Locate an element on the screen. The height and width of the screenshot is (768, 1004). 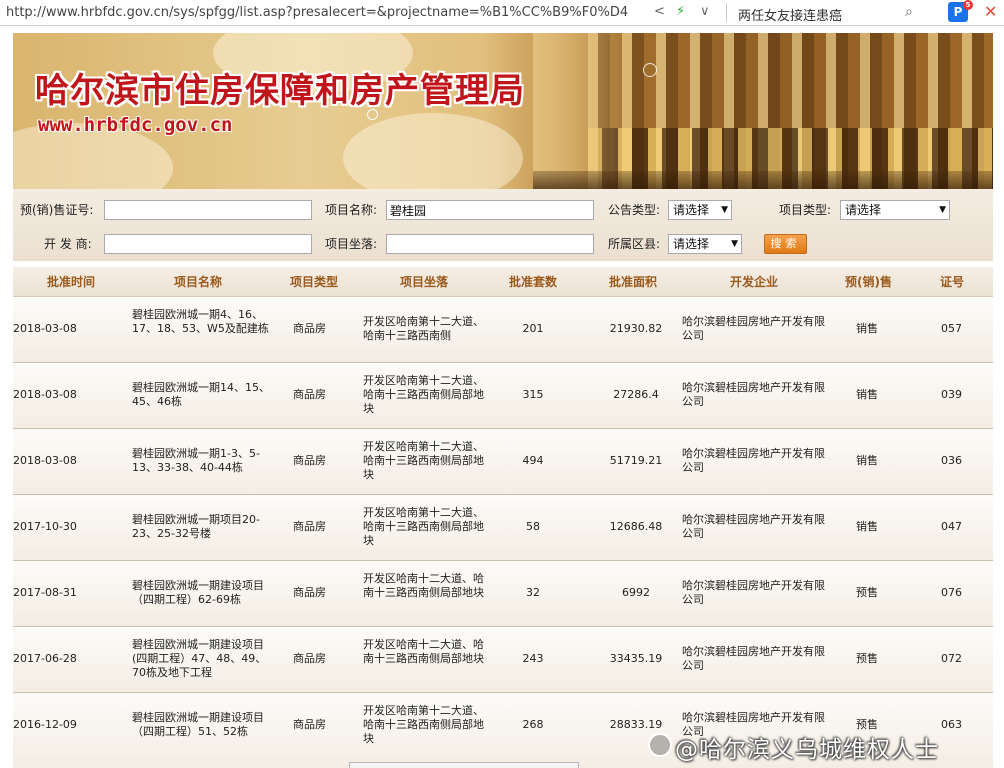
divider is located at coordinates (726, 12).